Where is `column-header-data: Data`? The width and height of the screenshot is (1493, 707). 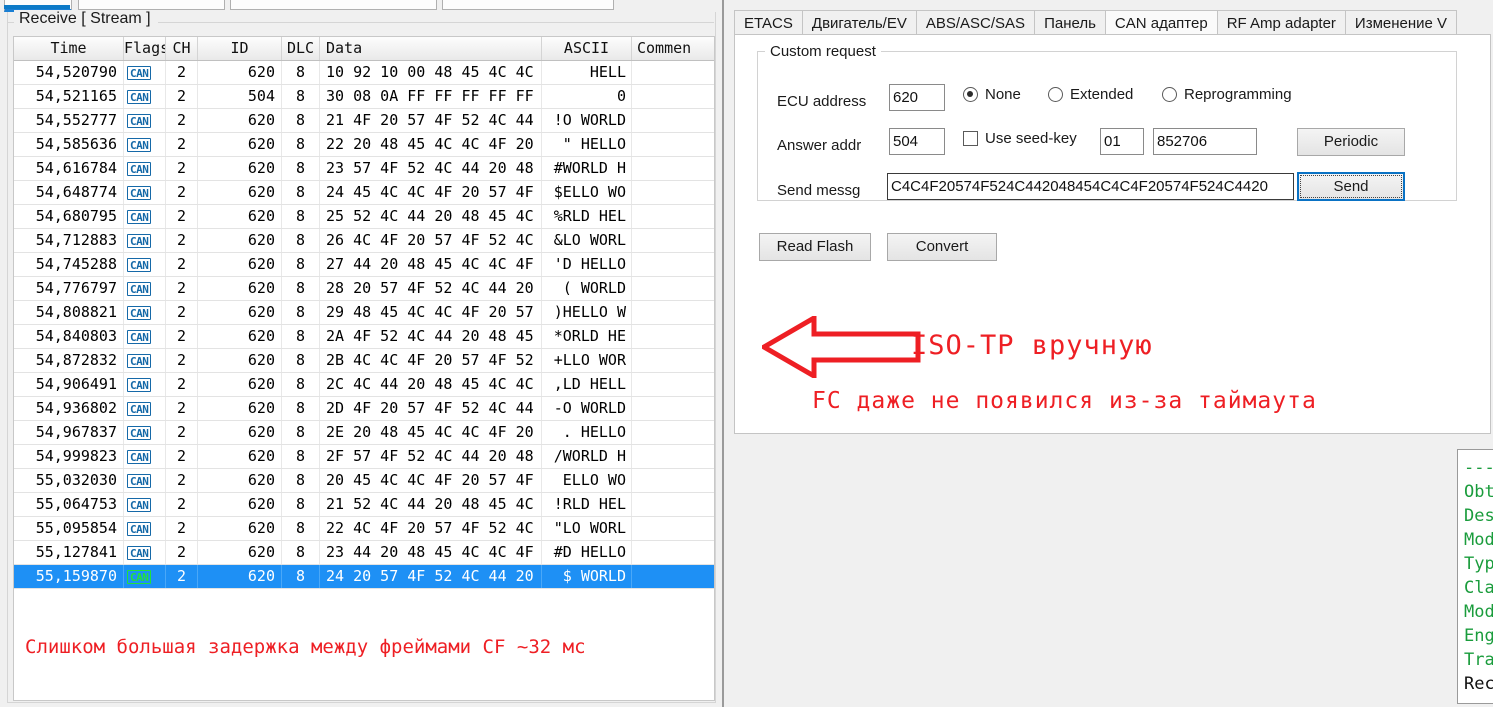 column-header-data: Data is located at coordinates (431, 48).